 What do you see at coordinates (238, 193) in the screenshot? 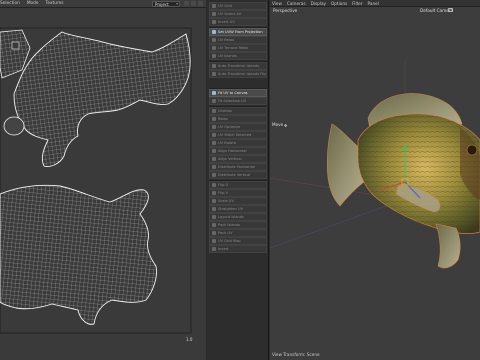
I see `cmd-flip-v: Flip V` at bounding box center [238, 193].